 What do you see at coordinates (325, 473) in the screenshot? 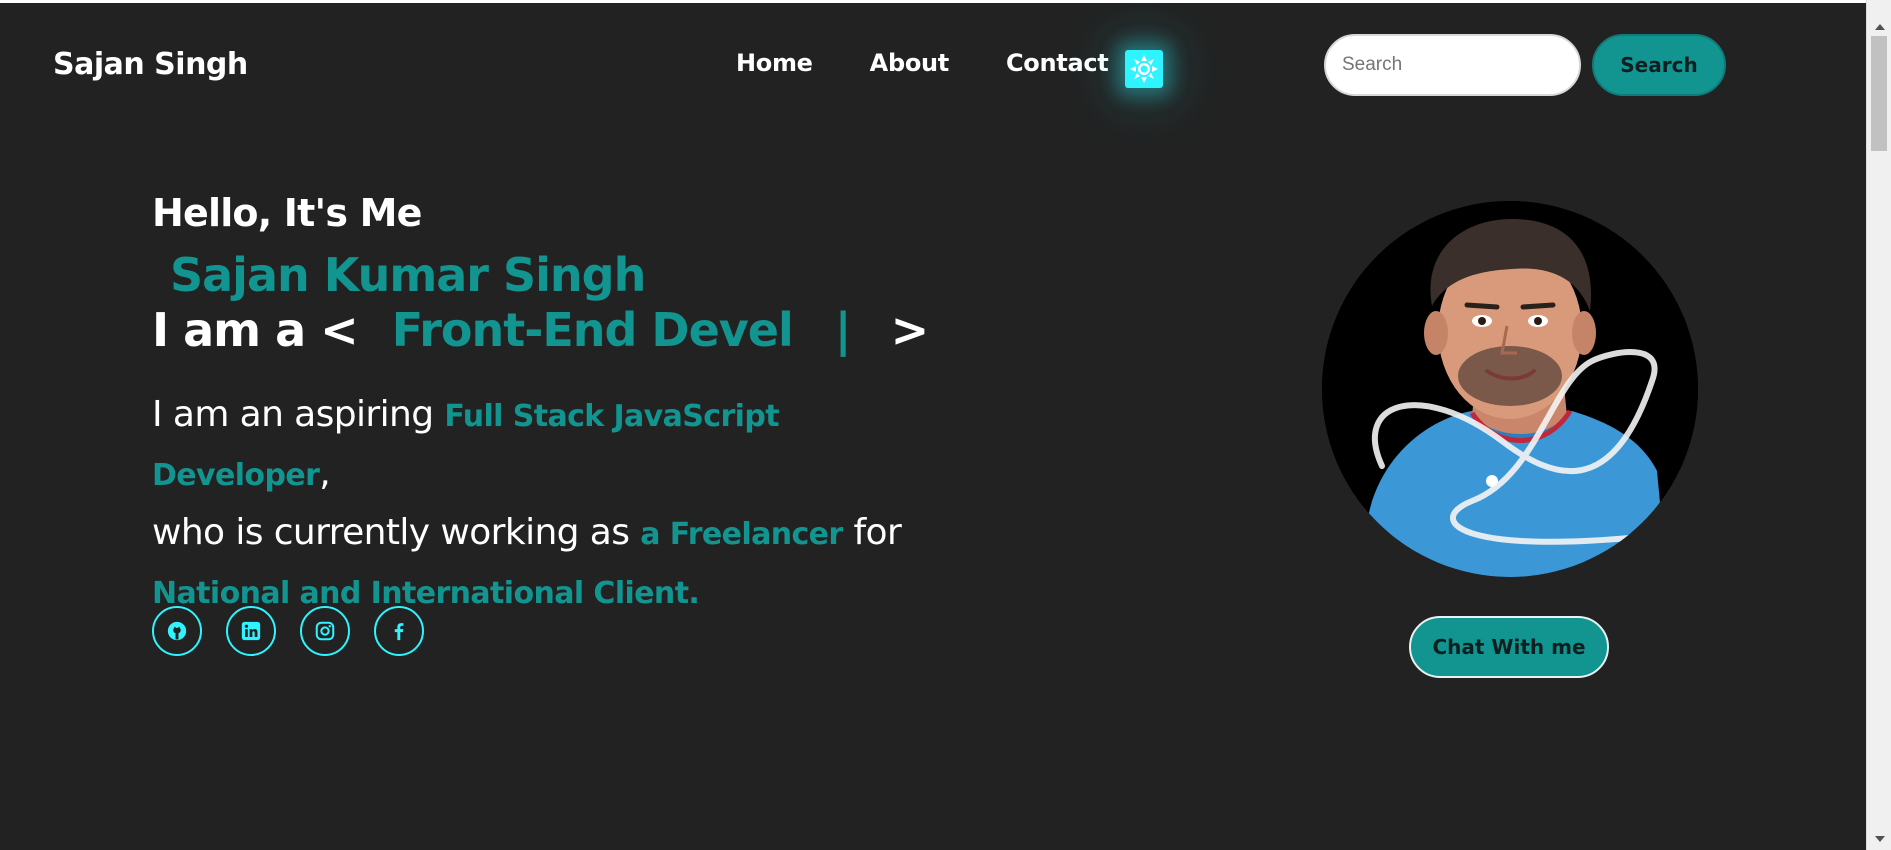
I see `desc-comma: ,` at bounding box center [325, 473].